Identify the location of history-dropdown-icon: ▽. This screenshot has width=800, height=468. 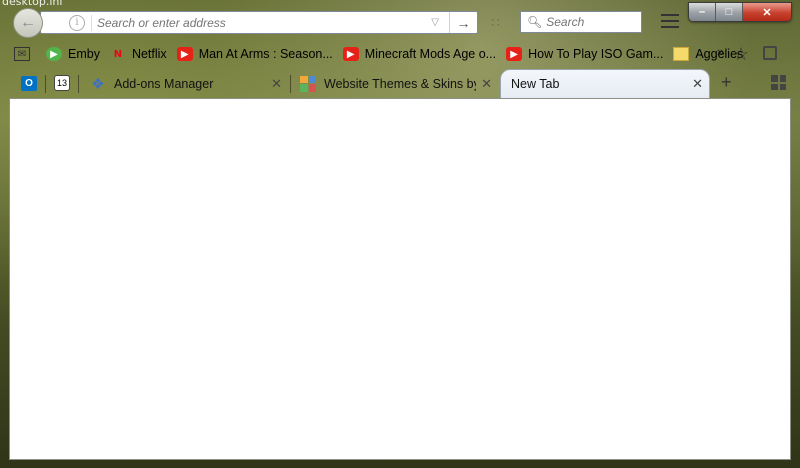
(435, 22).